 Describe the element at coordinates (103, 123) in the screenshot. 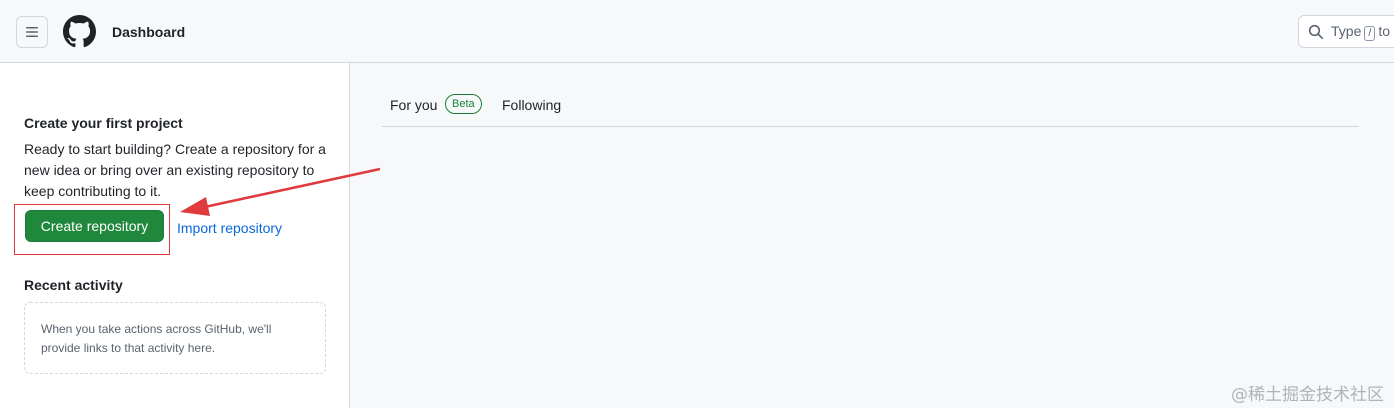

I see `first-project-heading: Create your first project` at that location.